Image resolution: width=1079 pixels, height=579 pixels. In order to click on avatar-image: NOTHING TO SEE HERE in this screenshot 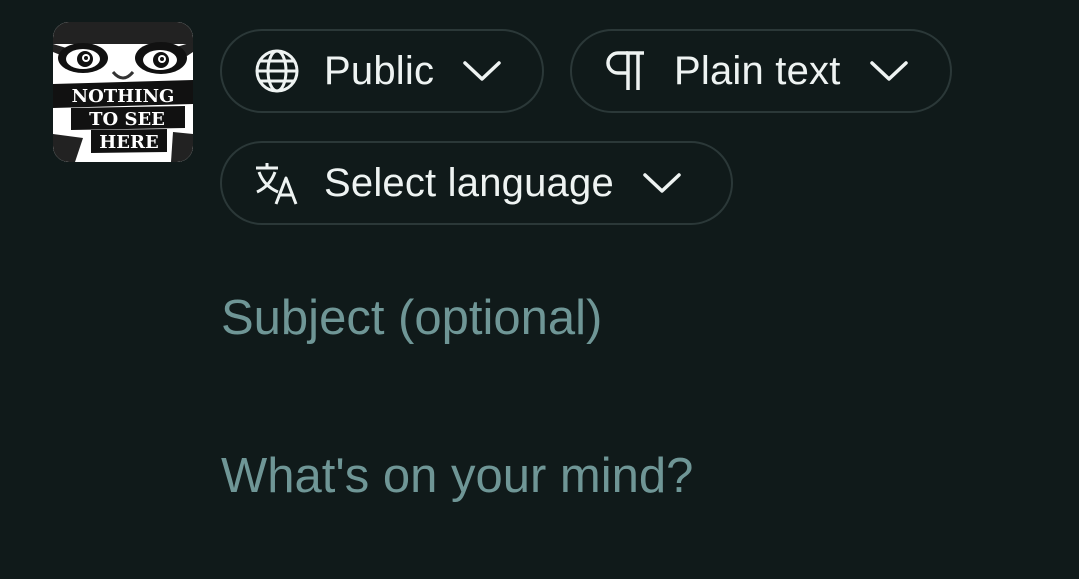, I will do `click(123, 92)`.